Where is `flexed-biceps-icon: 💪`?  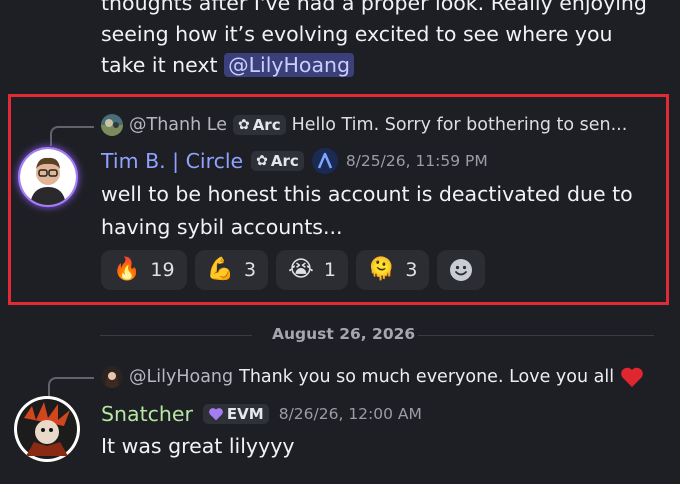
flexed-biceps-icon: 💪 is located at coordinates (220, 269).